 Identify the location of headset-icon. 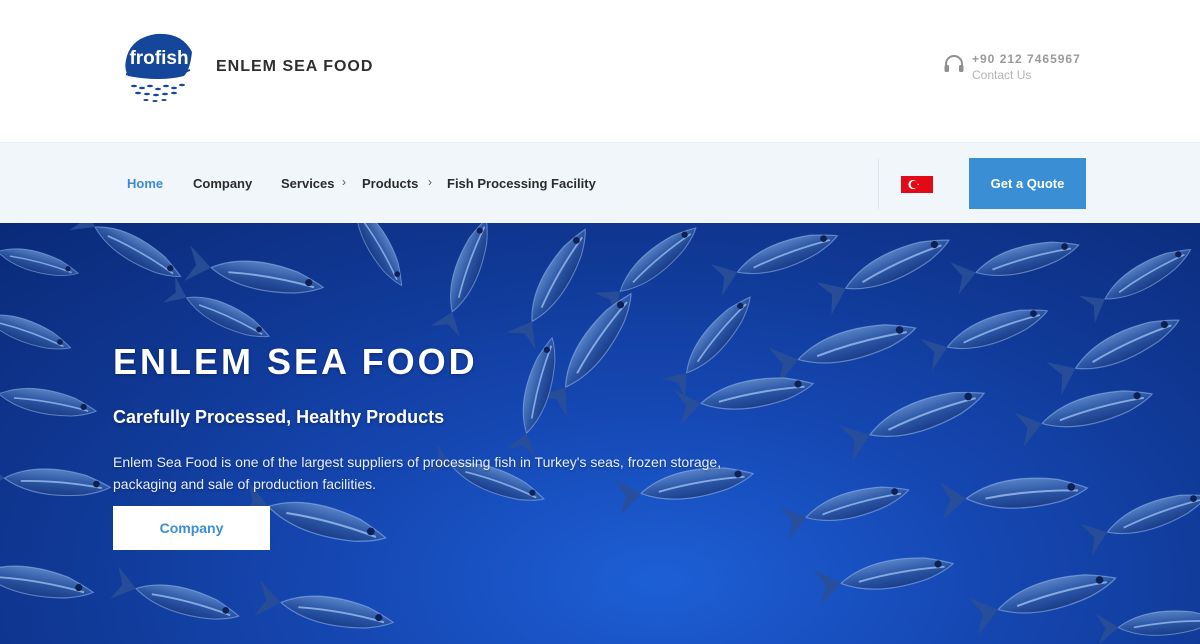
(954, 63).